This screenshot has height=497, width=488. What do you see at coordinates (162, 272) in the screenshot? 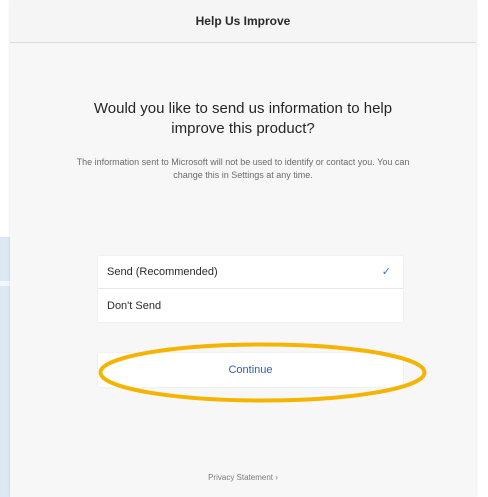
I see `option-send-label: Send (Recommended)` at bounding box center [162, 272].